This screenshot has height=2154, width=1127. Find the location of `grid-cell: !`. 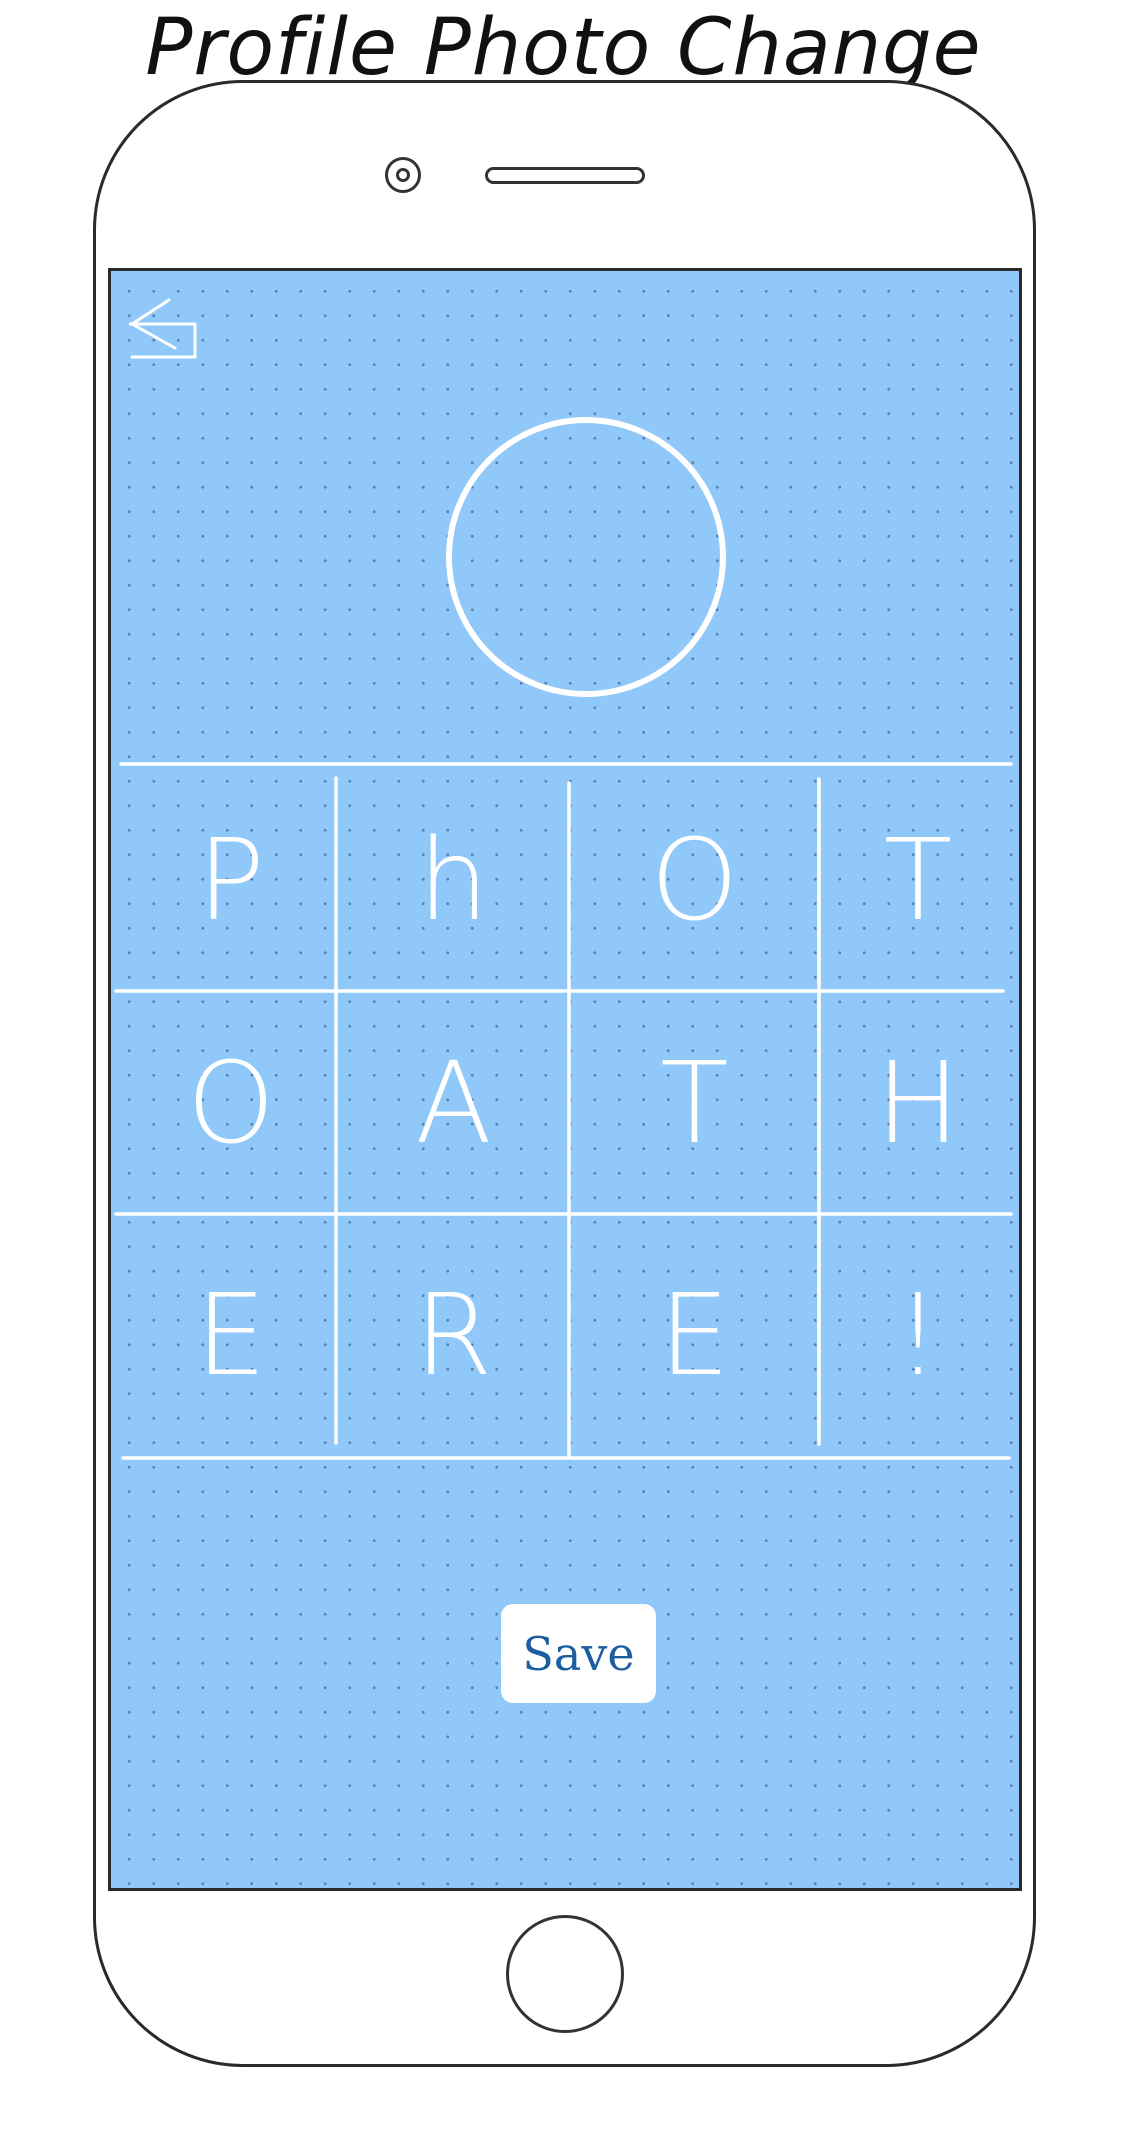

grid-cell: ! is located at coordinates (918, 1335).